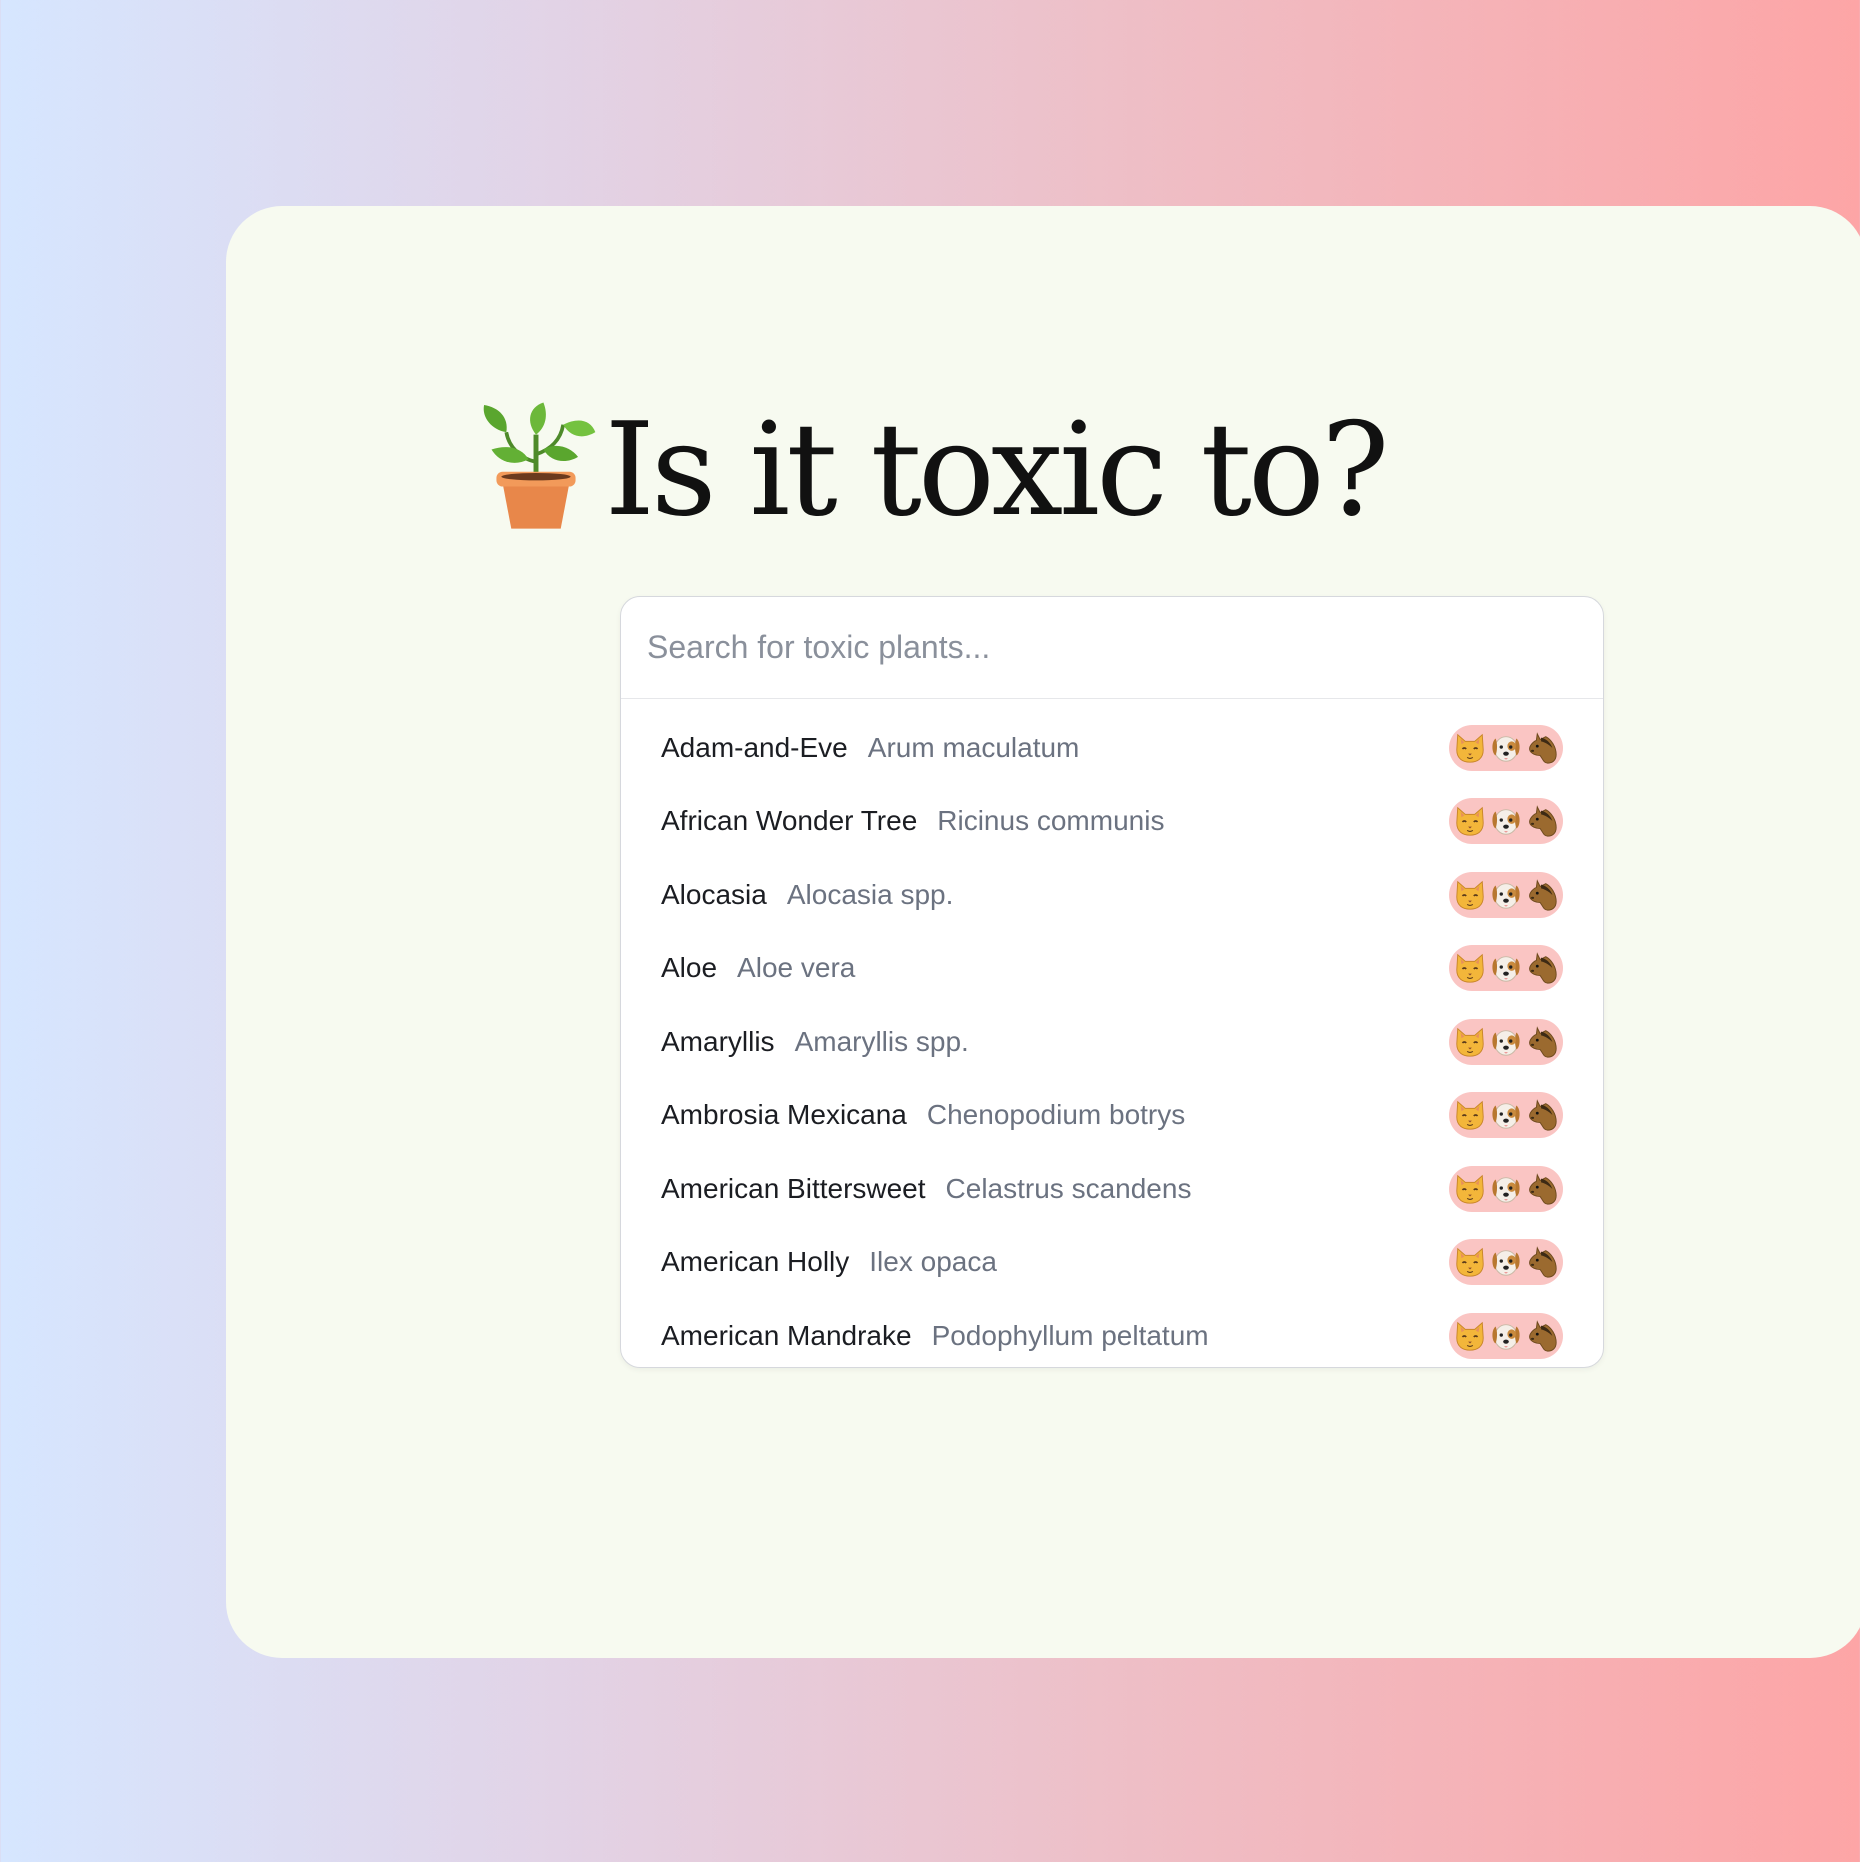 This screenshot has height=1862, width=1860. Describe the element at coordinates (718, 1041) in the screenshot. I see `common-name: Amaryllis` at that location.